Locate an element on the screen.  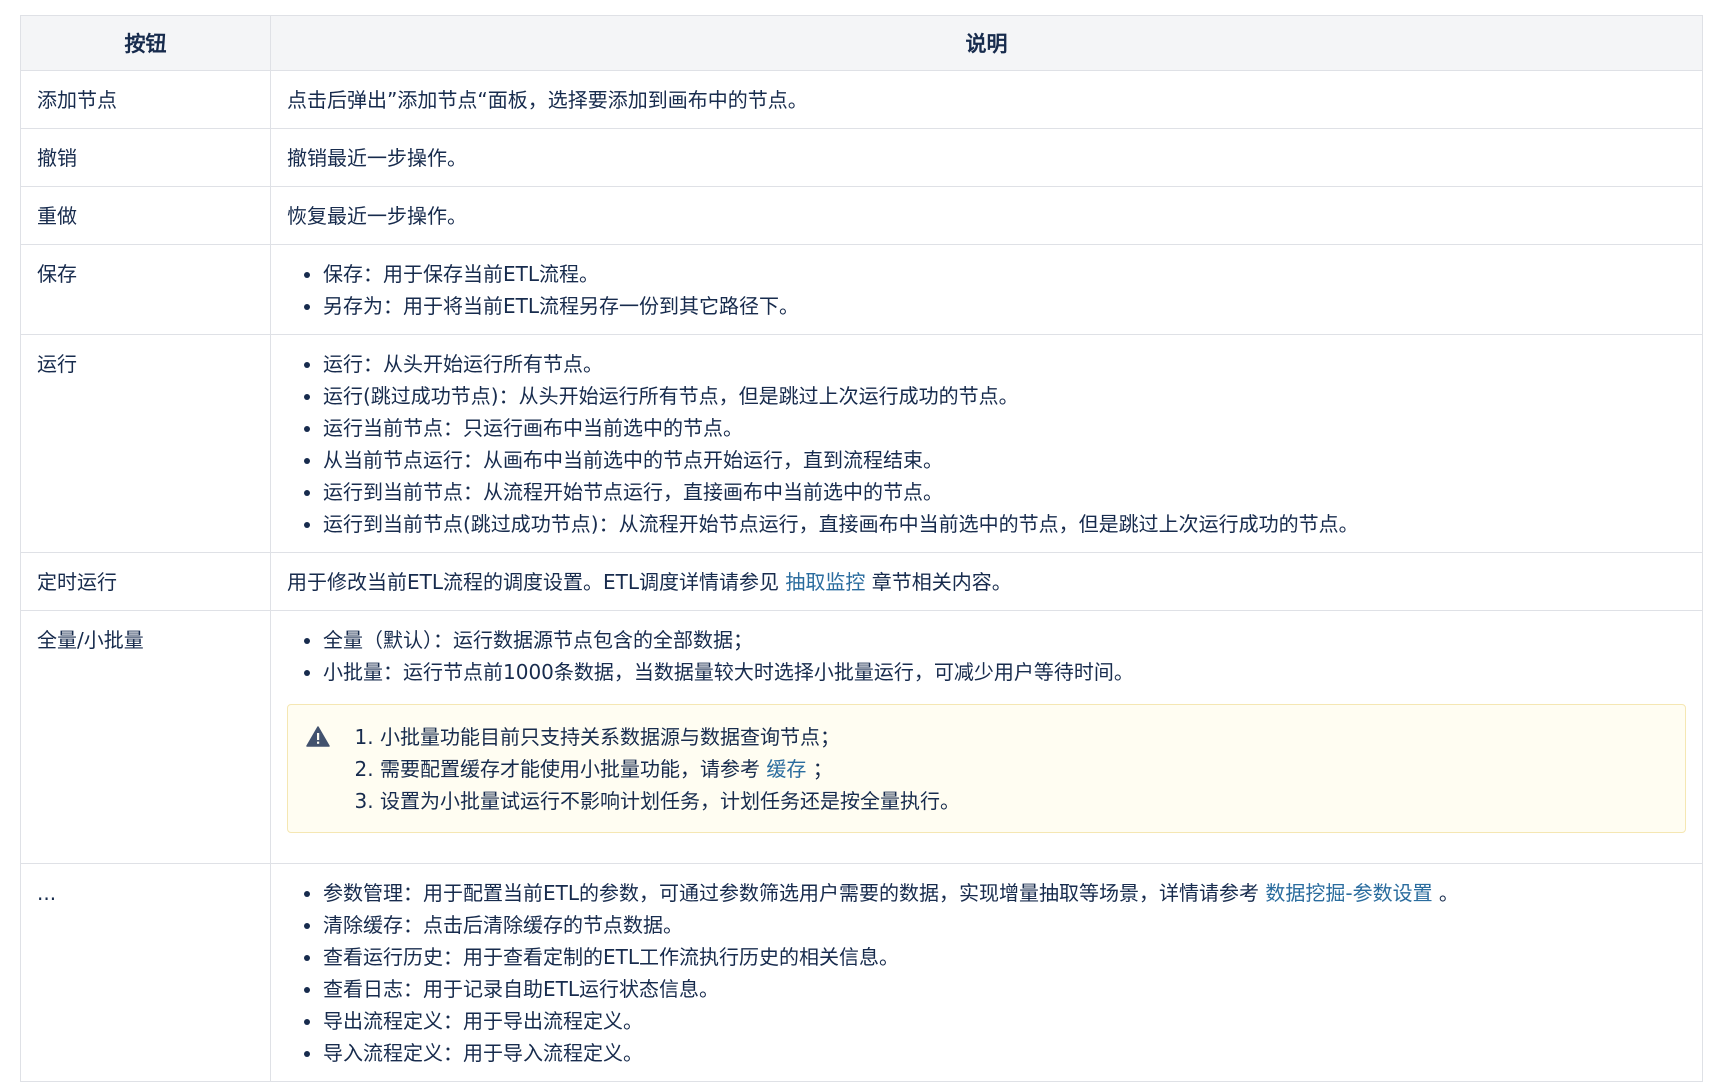
list-item: 运行(跳过成功节点)：从头开始运行所有节点，但是跳过上次运行成功的节点。 is located at coordinates (1004, 396).